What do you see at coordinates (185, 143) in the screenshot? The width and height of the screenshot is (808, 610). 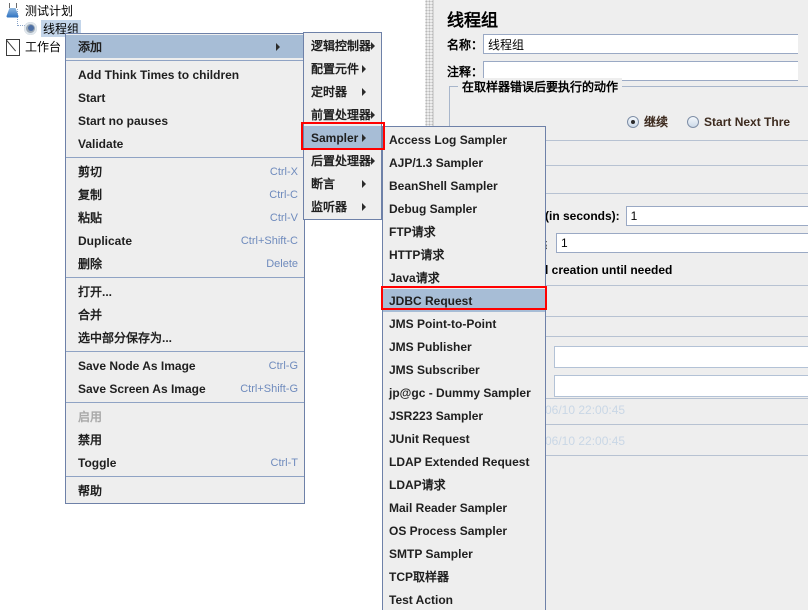 I see `menu-item-validate: Validate` at bounding box center [185, 143].